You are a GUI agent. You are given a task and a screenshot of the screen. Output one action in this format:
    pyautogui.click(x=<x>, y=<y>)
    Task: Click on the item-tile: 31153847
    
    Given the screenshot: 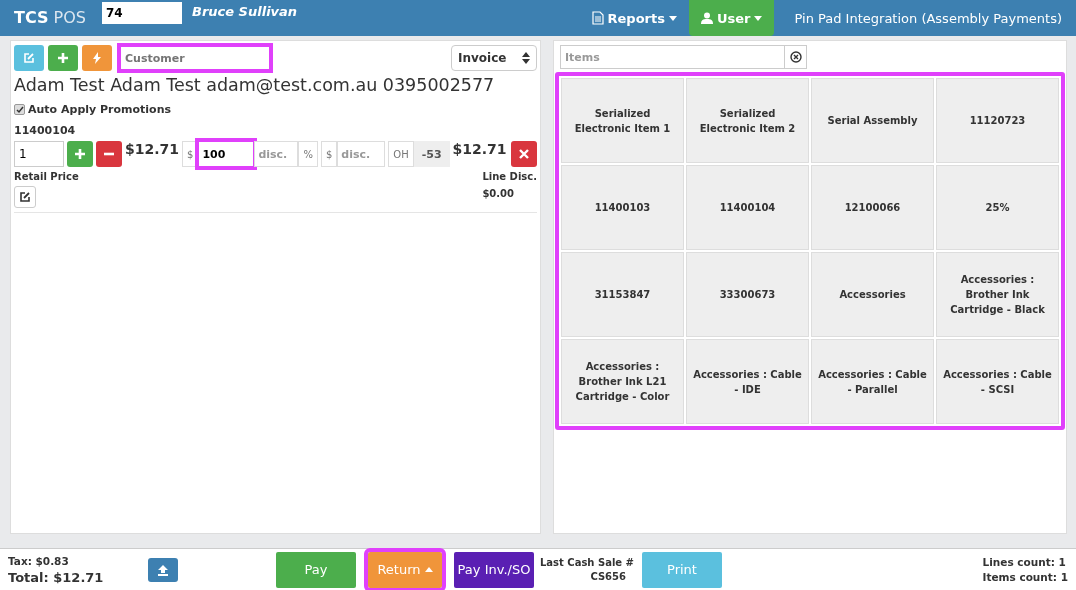 What is the action you would take?
    pyautogui.click(x=622, y=294)
    